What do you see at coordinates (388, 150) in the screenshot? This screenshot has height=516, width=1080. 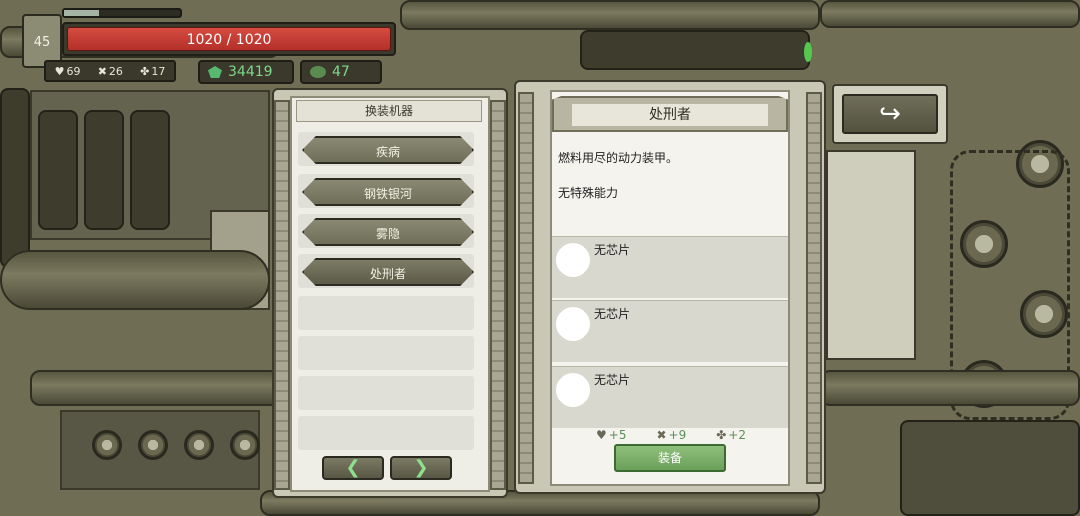 I see `machine-item-disease: 疾病` at bounding box center [388, 150].